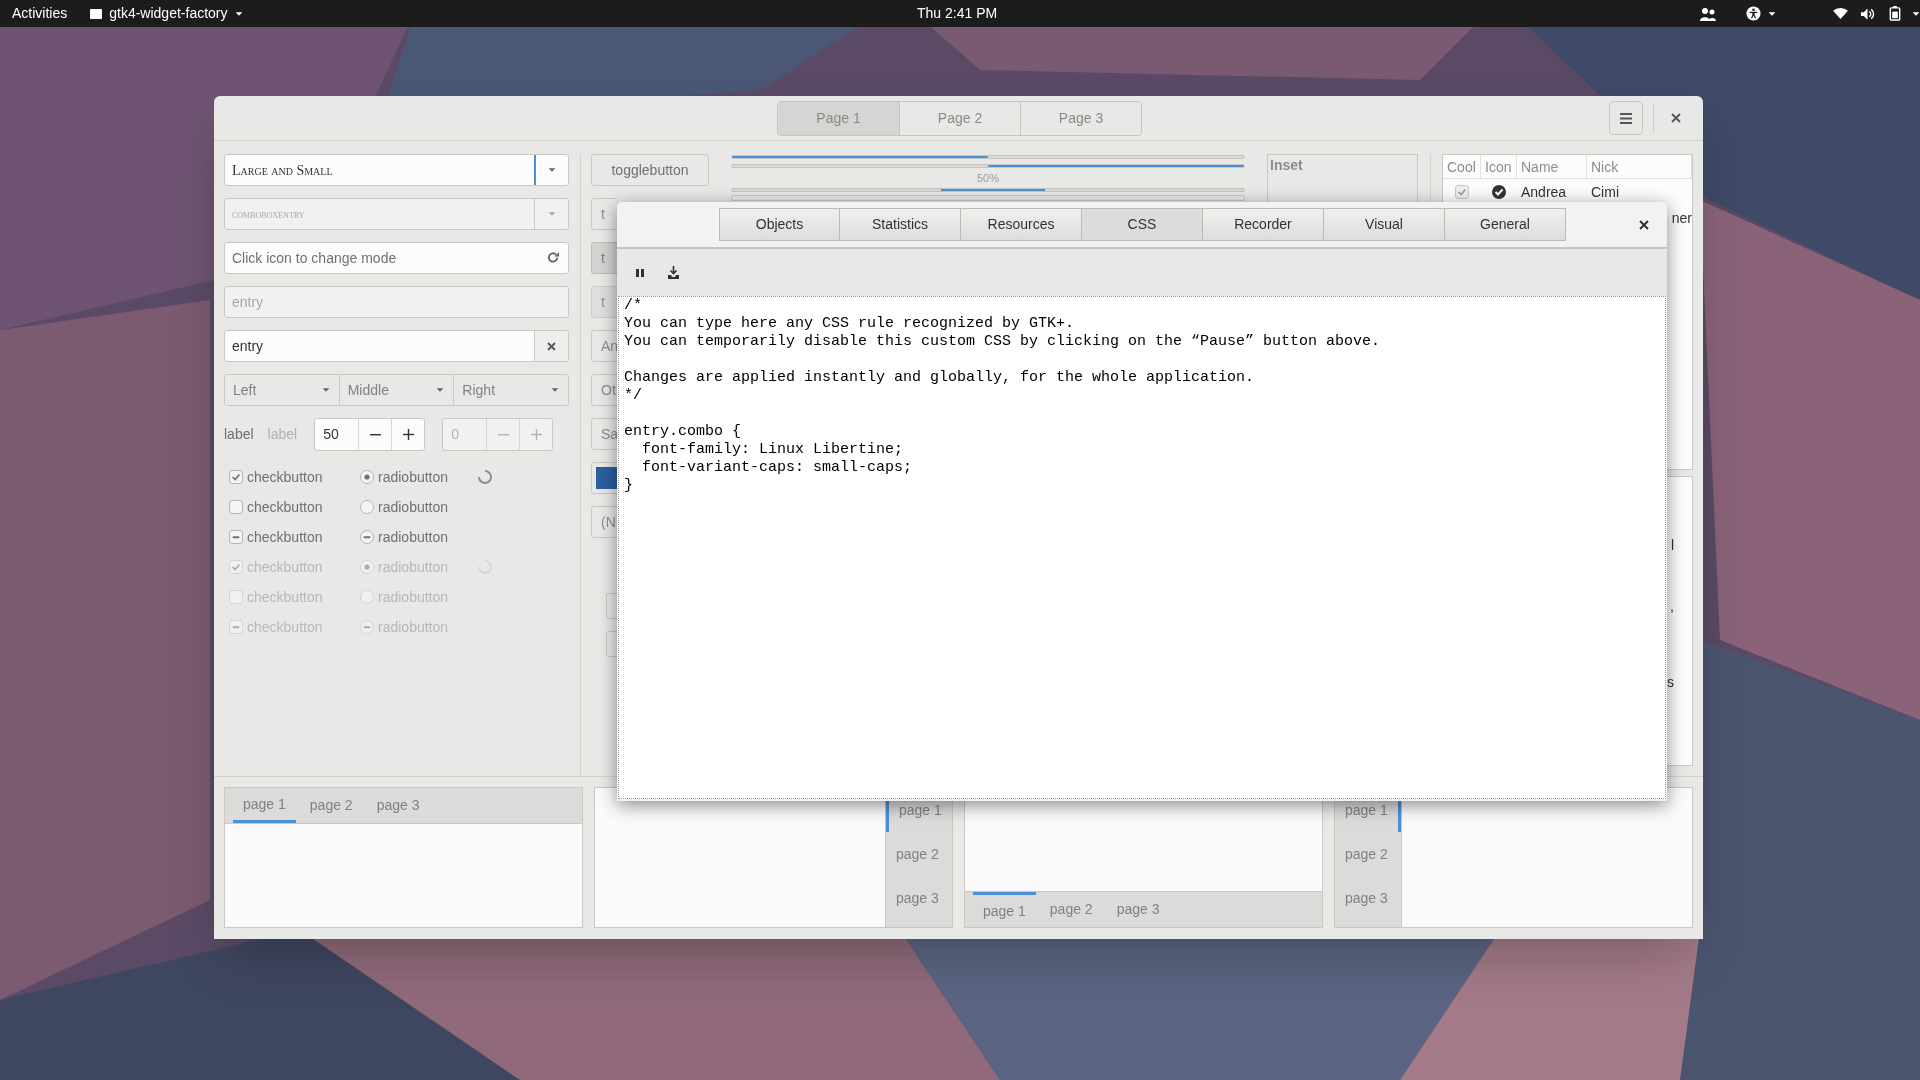 The width and height of the screenshot is (1920, 1080). Describe the element at coordinates (1499, 192) in the screenshot. I see `check-circle-icon` at that location.